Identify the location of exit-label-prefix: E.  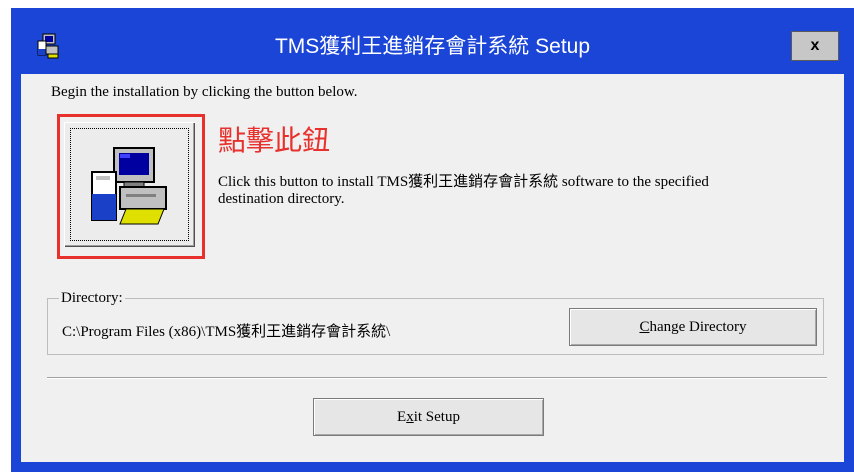
(402, 417).